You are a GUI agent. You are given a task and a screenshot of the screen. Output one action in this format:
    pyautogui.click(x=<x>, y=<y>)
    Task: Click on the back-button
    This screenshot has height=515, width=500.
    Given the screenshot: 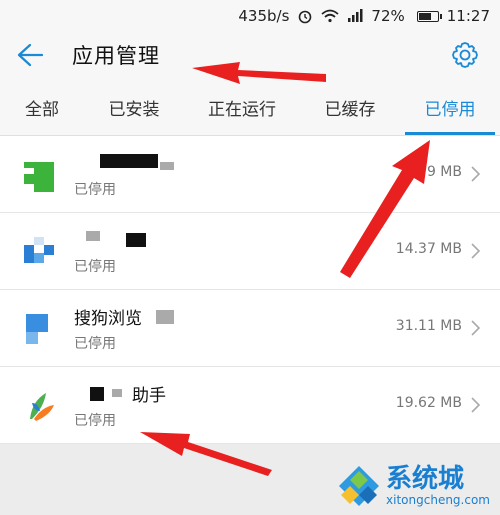 What is the action you would take?
    pyautogui.click(x=30, y=55)
    